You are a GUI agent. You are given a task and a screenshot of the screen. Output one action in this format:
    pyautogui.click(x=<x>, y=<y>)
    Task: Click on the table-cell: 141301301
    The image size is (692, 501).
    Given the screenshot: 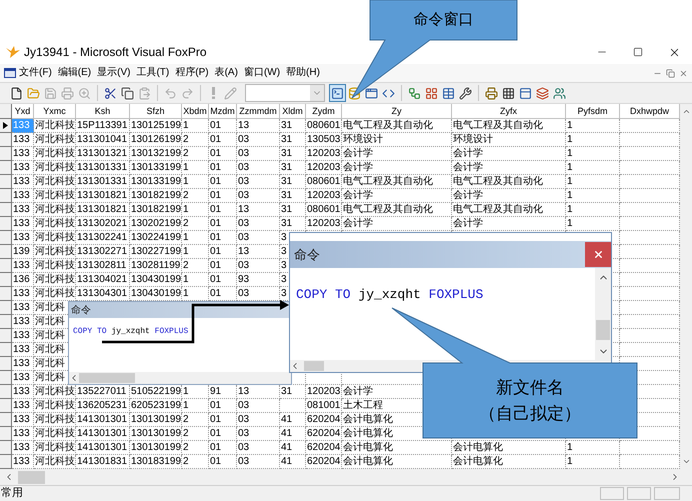 What is the action you would take?
    pyautogui.click(x=103, y=420)
    